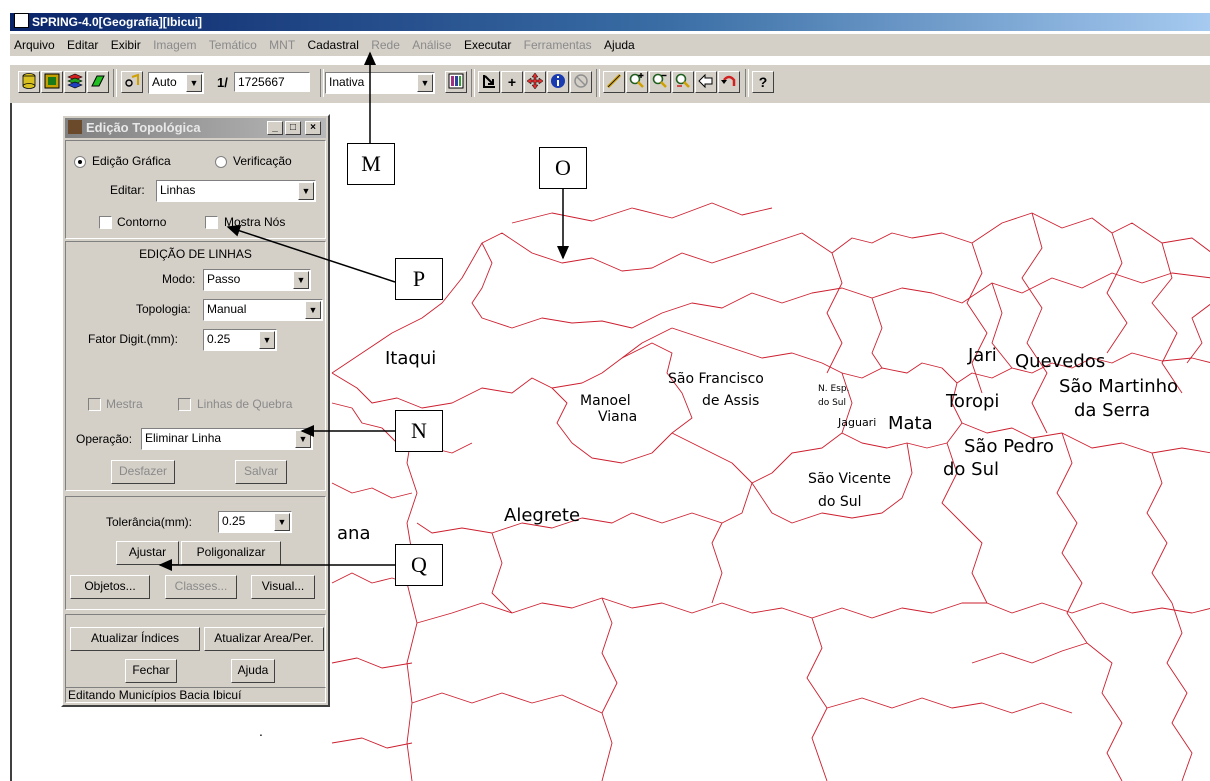  Describe the element at coordinates (716, 379) in the screenshot. I see `label-sao-francisco: São Francisco` at that location.